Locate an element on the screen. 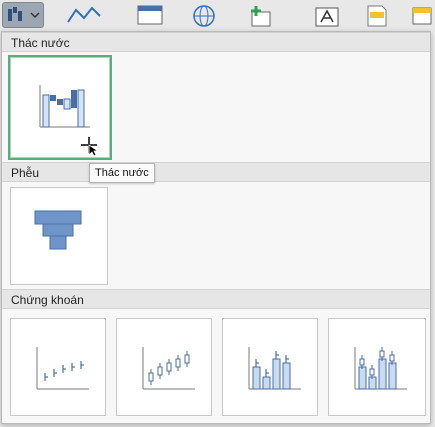 The image size is (435, 427). stock-high-low-close-thumbnail is located at coordinates (58, 367).